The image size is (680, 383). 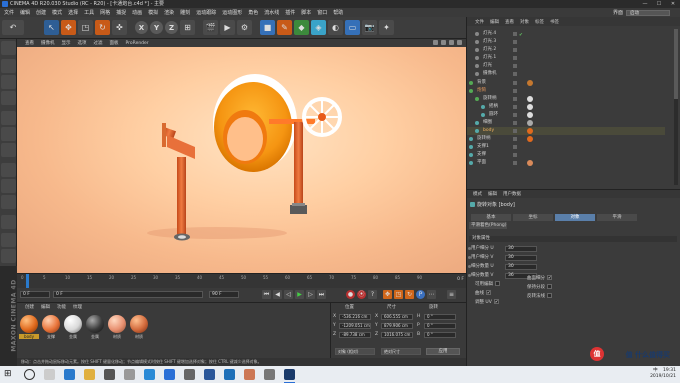 What do you see at coordinates (187, 27) in the screenshot?
I see `coordinate-system-icon: ⊞` at bounding box center [187, 27].